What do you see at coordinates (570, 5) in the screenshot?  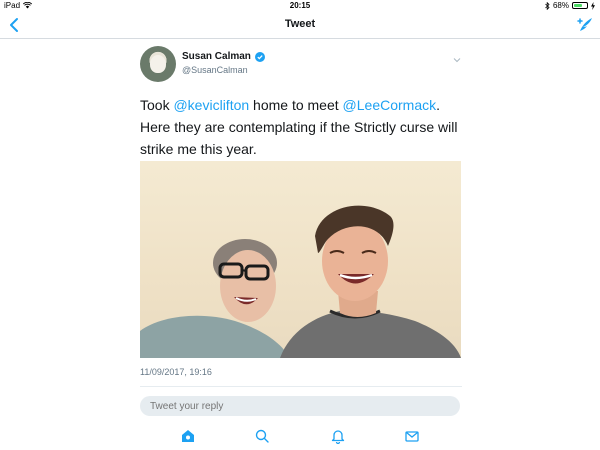 I see `status-right: 68%` at bounding box center [570, 5].